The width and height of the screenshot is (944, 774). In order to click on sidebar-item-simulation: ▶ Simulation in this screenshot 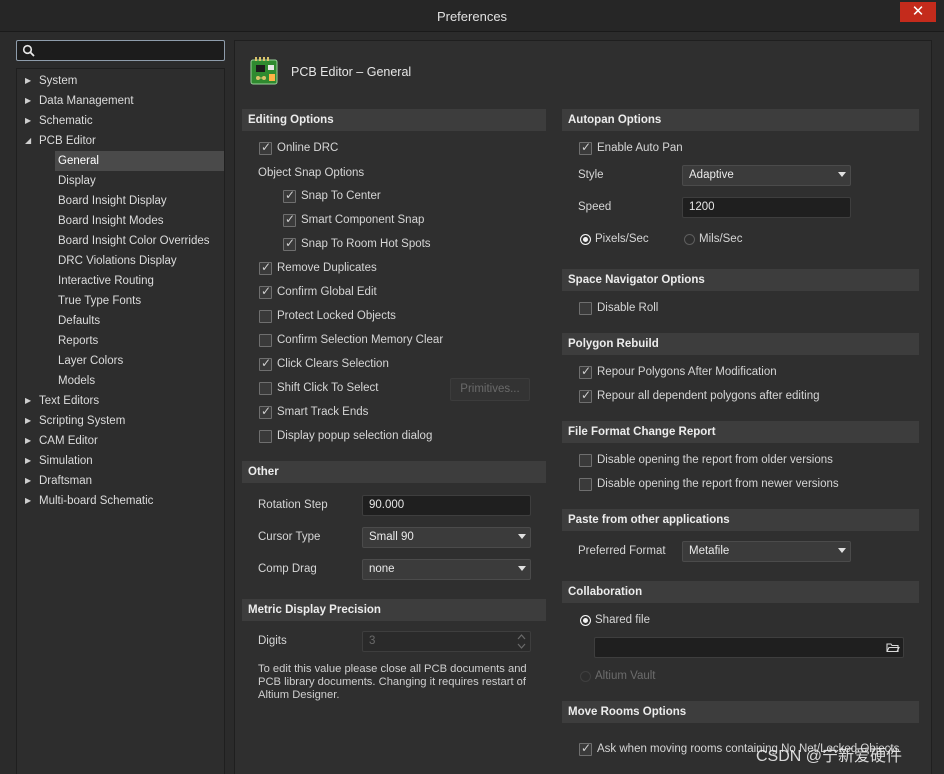, I will do `click(120, 461)`.